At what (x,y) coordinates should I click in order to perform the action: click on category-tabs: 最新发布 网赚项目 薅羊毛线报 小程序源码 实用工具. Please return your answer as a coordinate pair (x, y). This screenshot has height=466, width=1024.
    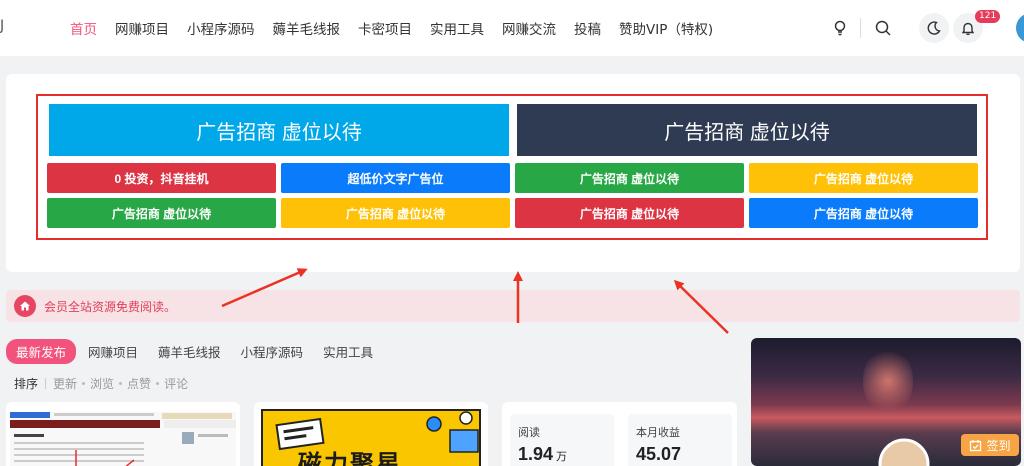
    Looking at the image, I should click on (199, 351).